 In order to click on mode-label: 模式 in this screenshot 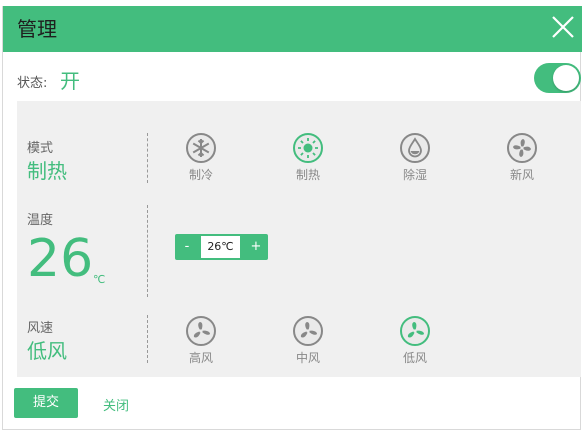, I will do `click(40, 148)`.